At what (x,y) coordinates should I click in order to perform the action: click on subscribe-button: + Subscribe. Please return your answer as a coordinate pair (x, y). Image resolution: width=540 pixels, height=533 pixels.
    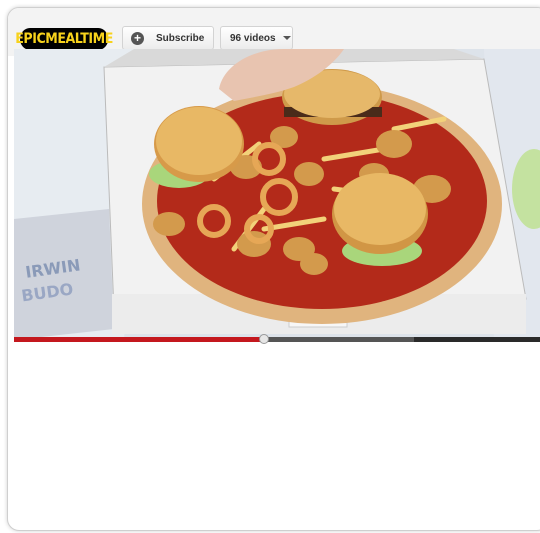
    Looking at the image, I should click on (168, 38).